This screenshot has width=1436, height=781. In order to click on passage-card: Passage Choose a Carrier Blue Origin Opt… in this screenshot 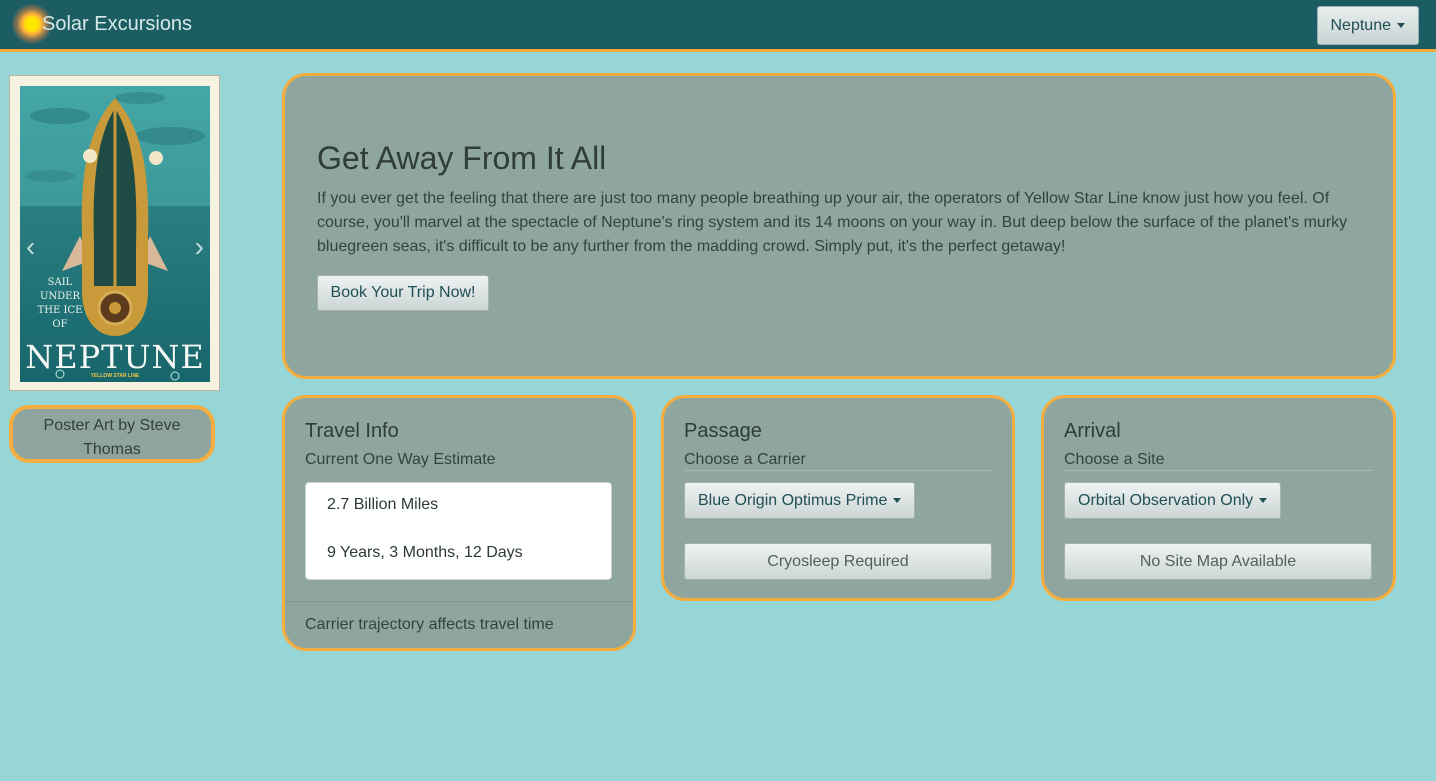, I will do `click(838, 498)`.